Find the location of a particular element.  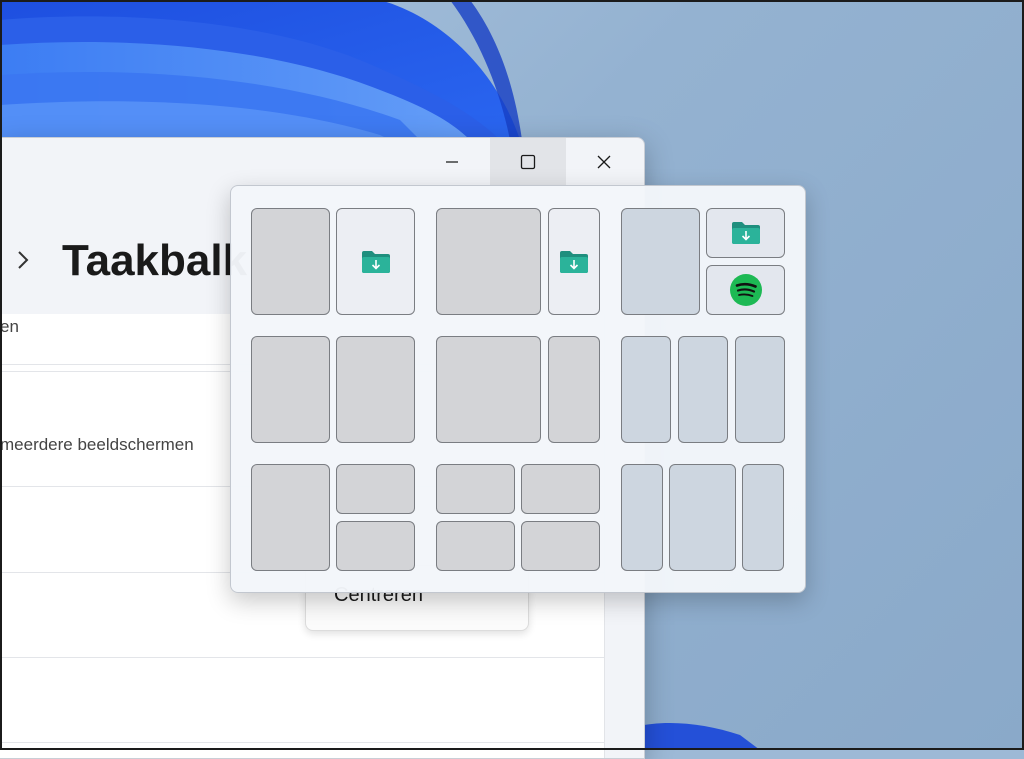

snap-zone-1-left is located at coordinates (290, 261).